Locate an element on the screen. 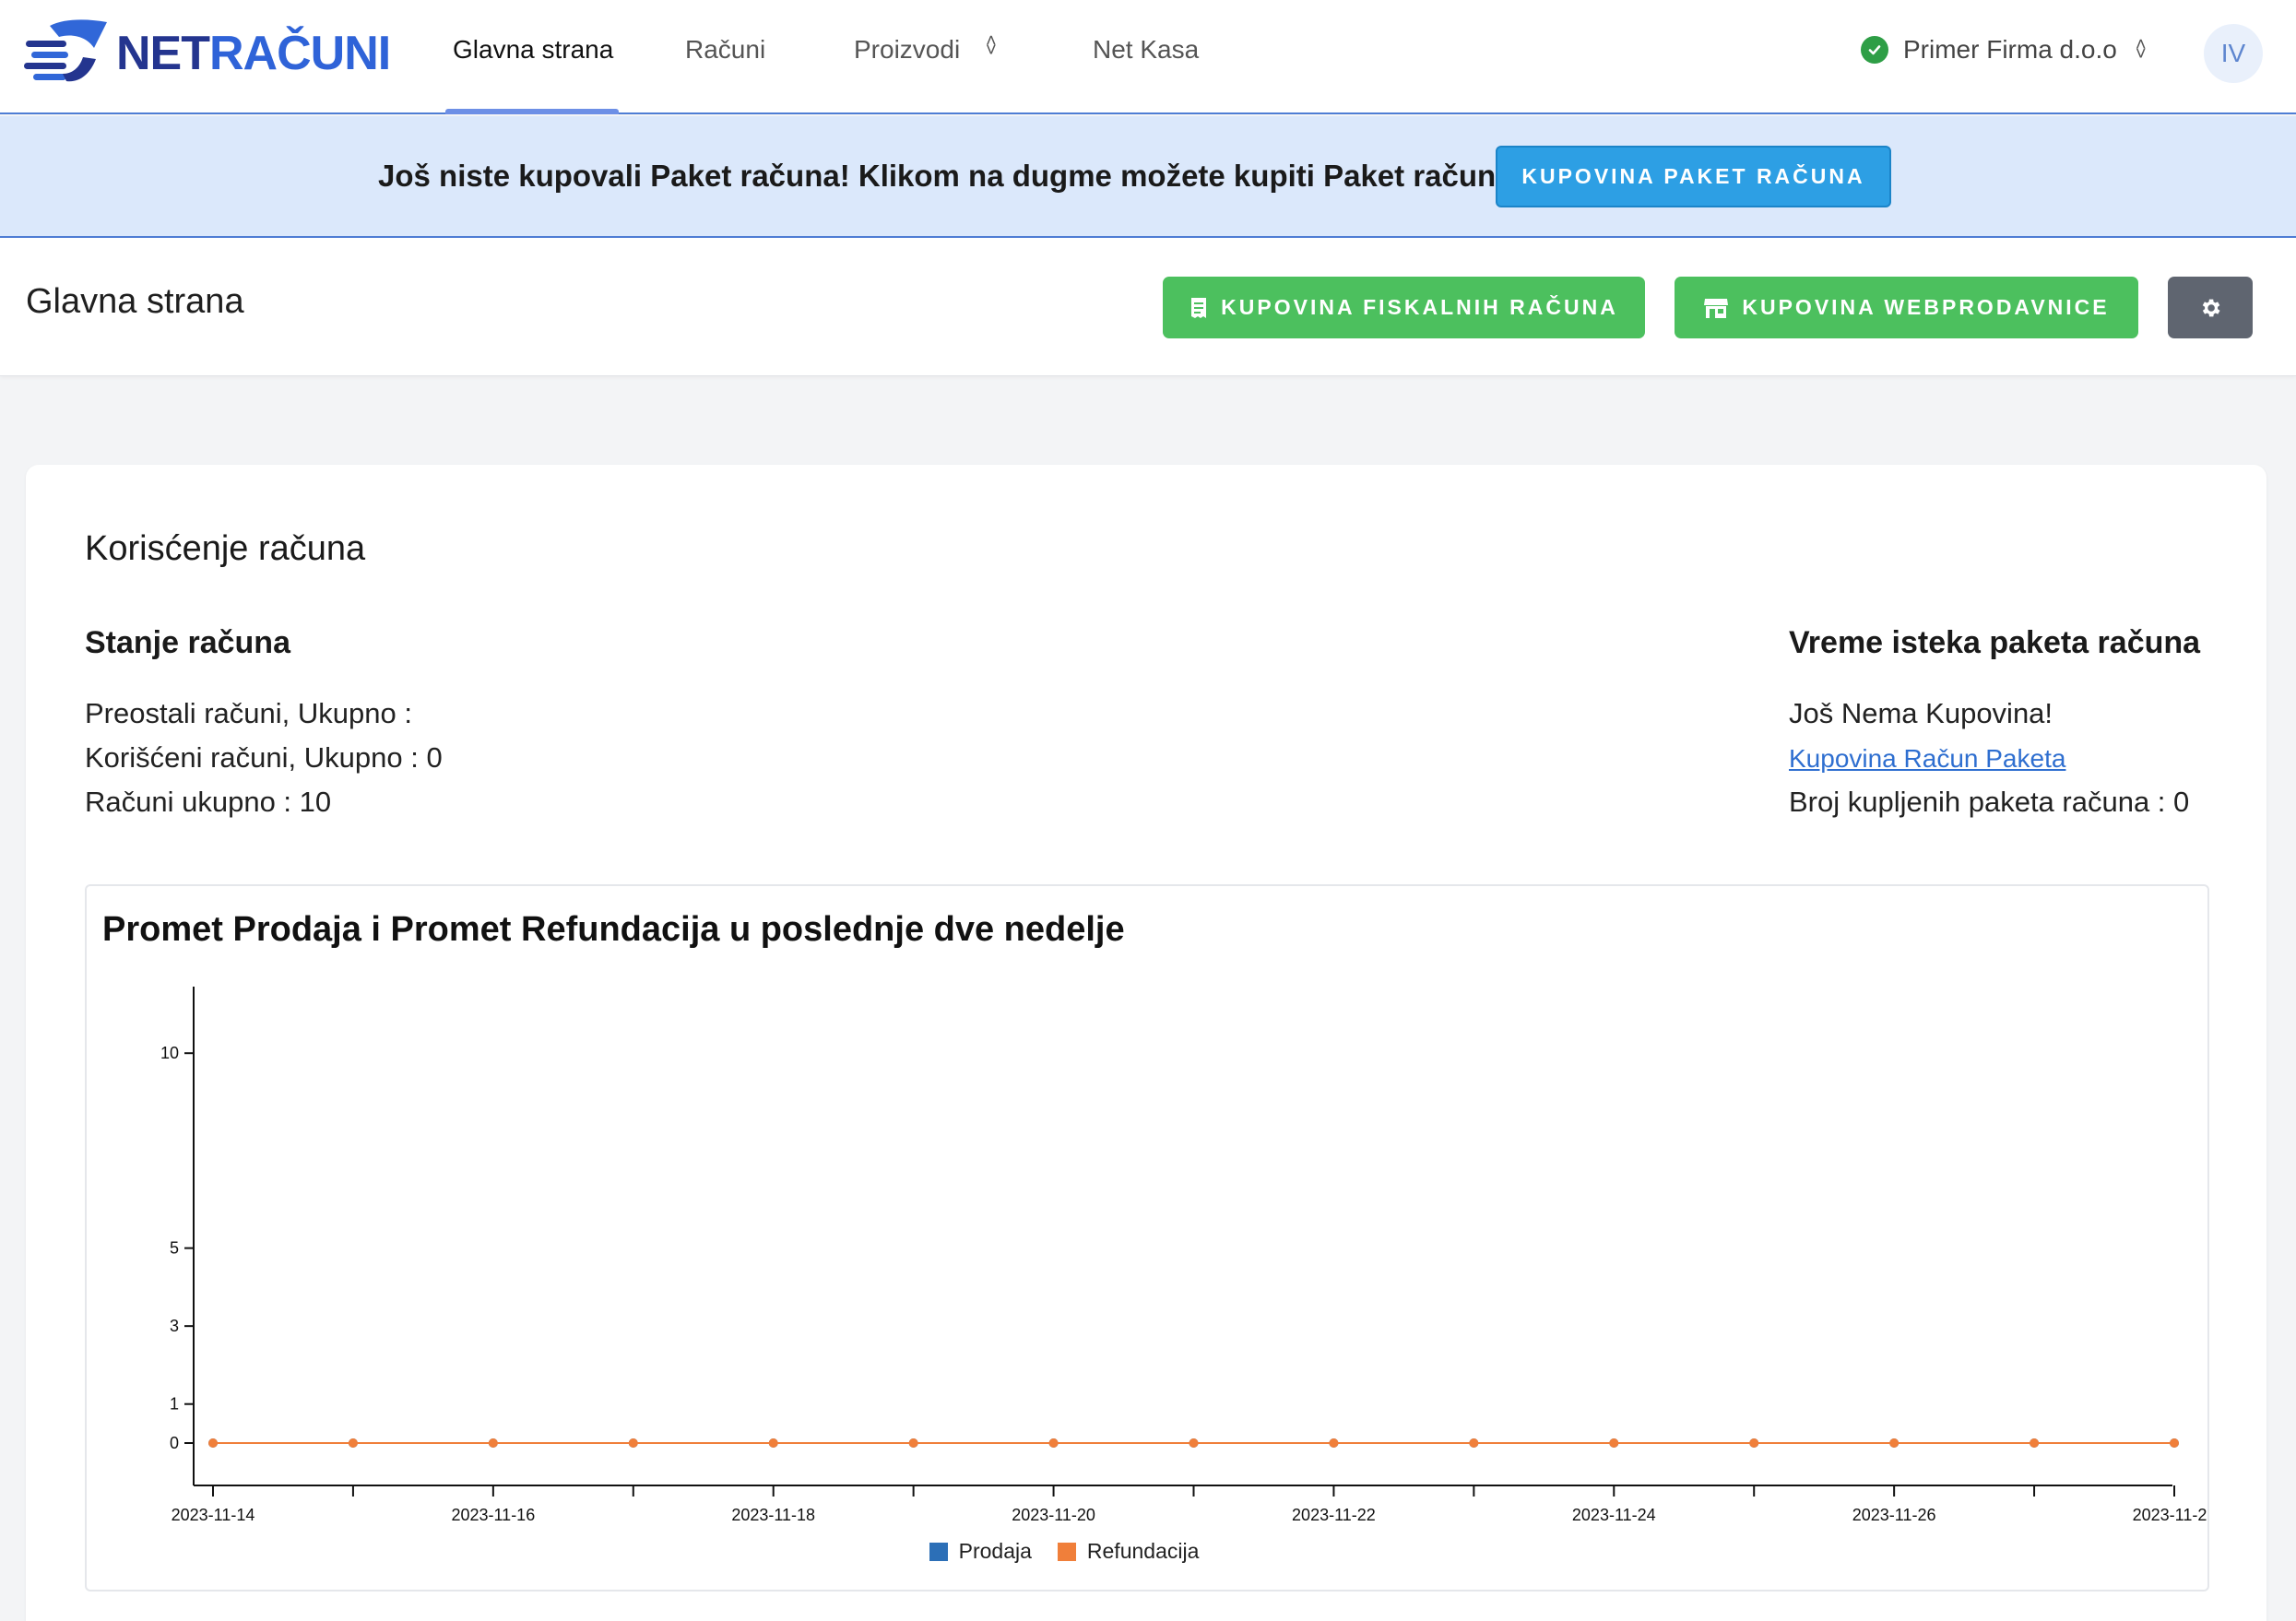 The width and height of the screenshot is (2296, 1621). gear-icon is located at coordinates (2211, 307).